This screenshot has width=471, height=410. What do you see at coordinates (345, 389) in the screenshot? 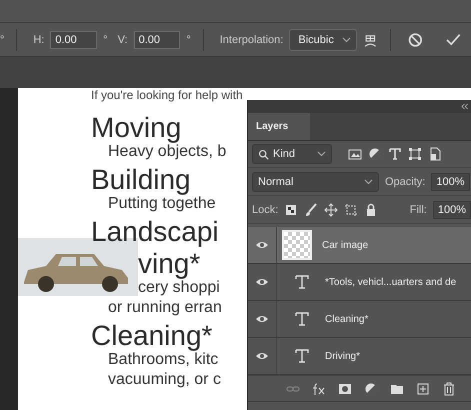
I see `mask-icon` at bounding box center [345, 389].